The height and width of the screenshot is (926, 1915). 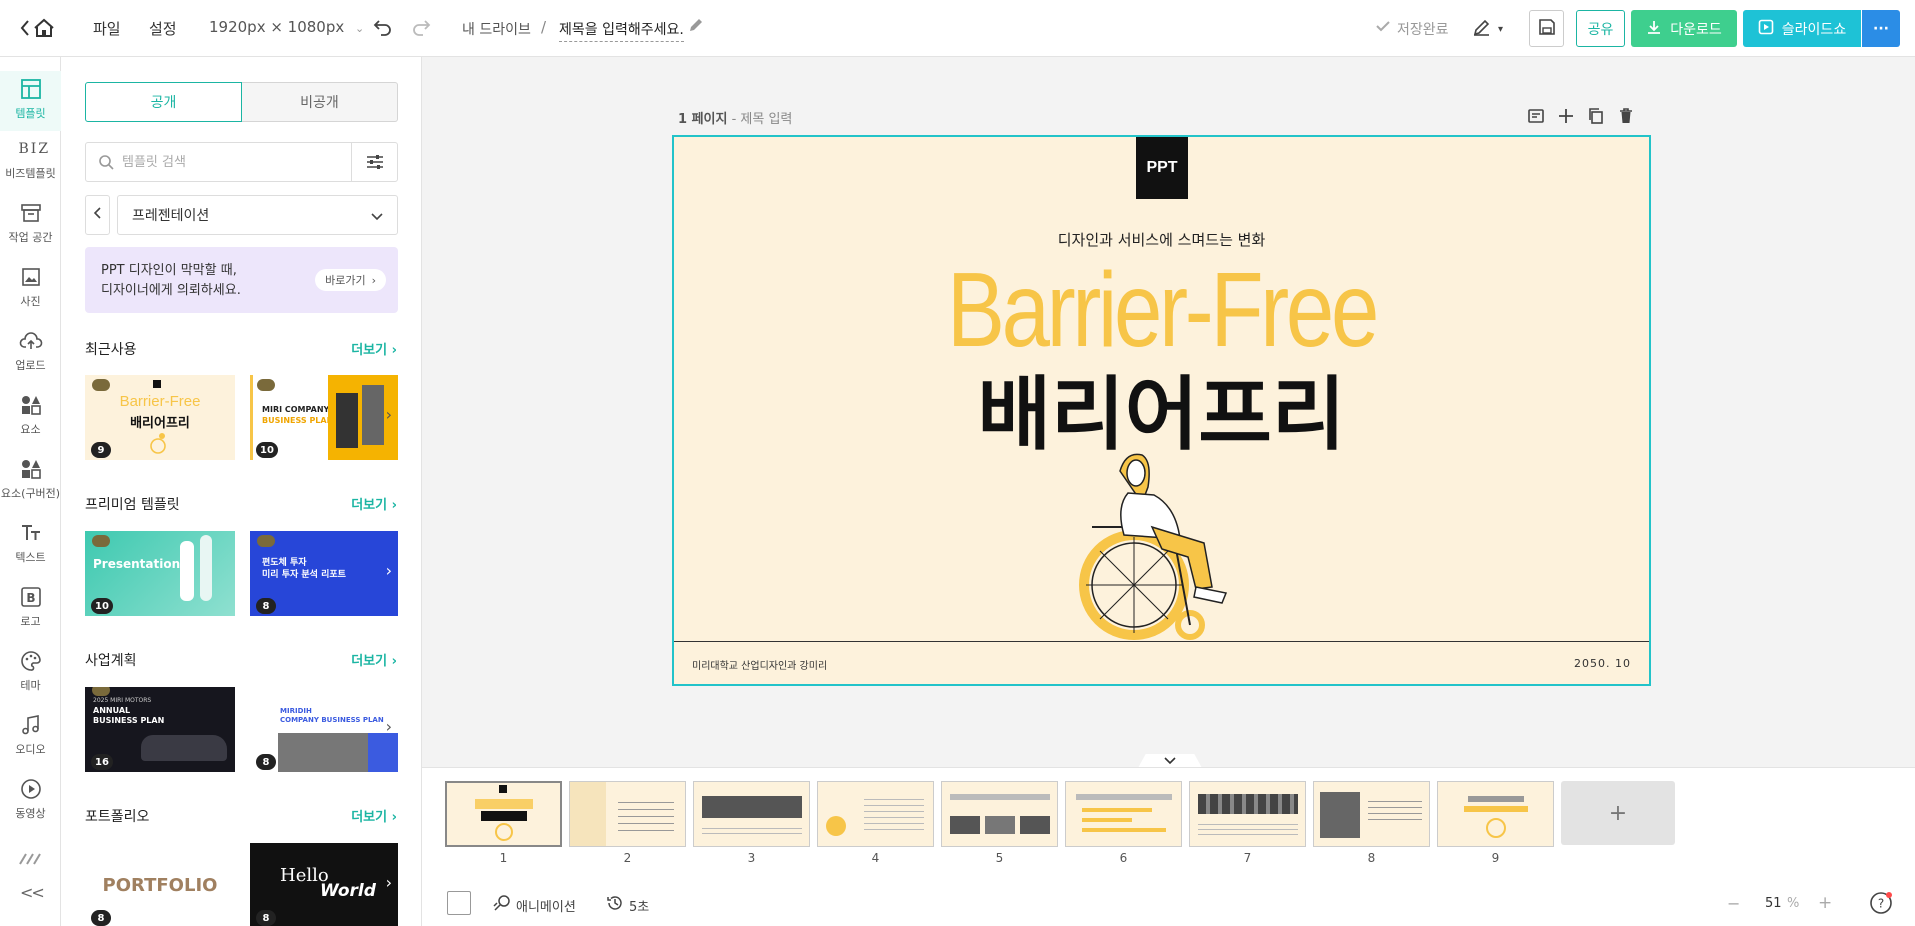 I want to click on save-button, so click(x=1546, y=28).